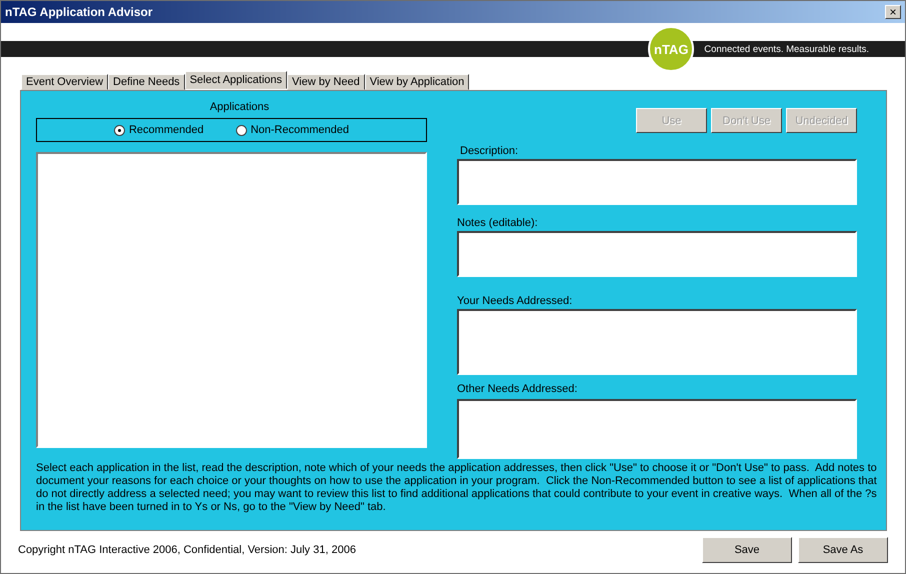 The height and width of the screenshot is (574, 906). Describe the element at coordinates (159, 130) in the screenshot. I see `radio-option: Recommended` at that location.